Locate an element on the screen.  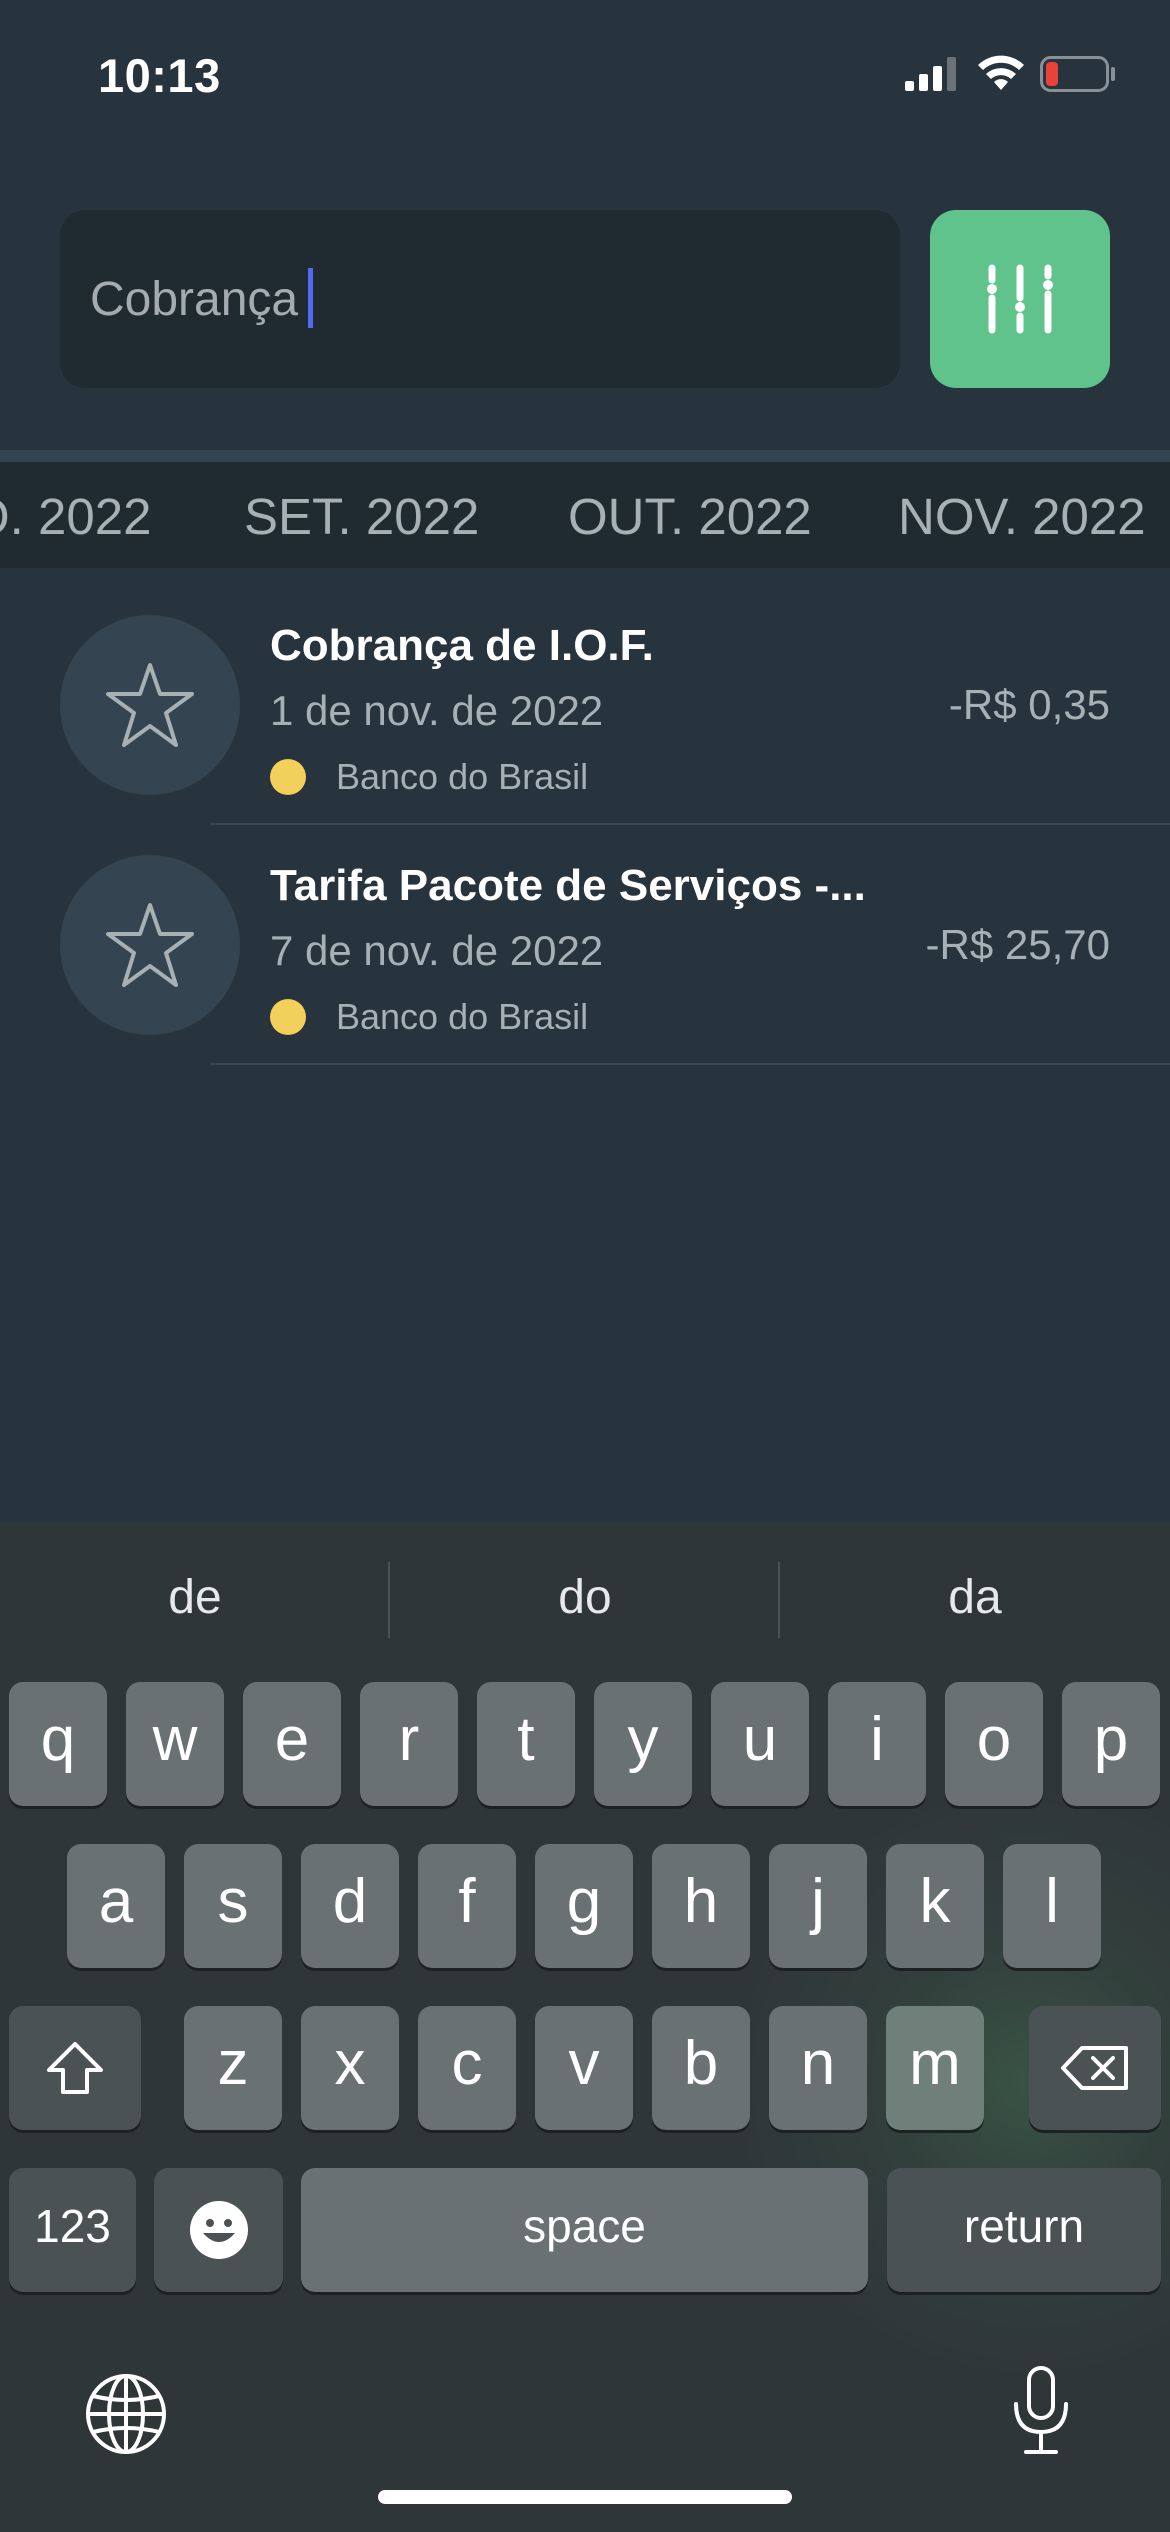
key-s: s is located at coordinates (233, 1906).